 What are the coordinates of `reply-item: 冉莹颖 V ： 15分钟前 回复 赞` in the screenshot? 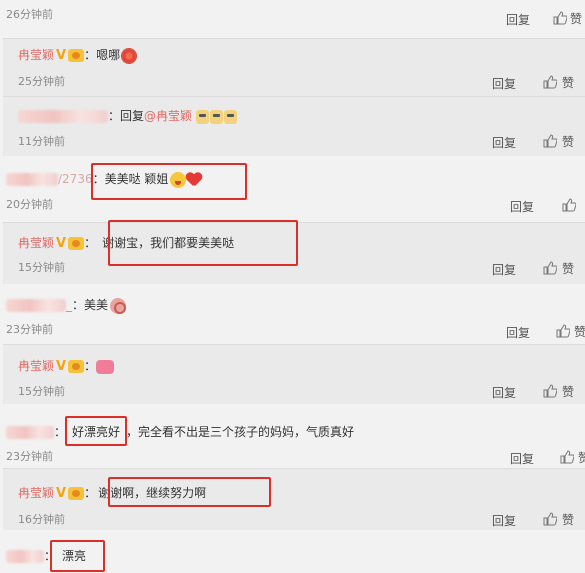 It's located at (294, 374).